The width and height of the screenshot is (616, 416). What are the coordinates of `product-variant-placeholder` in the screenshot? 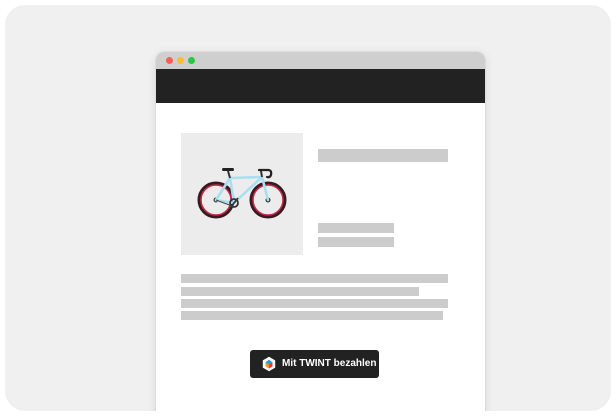 It's located at (356, 242).